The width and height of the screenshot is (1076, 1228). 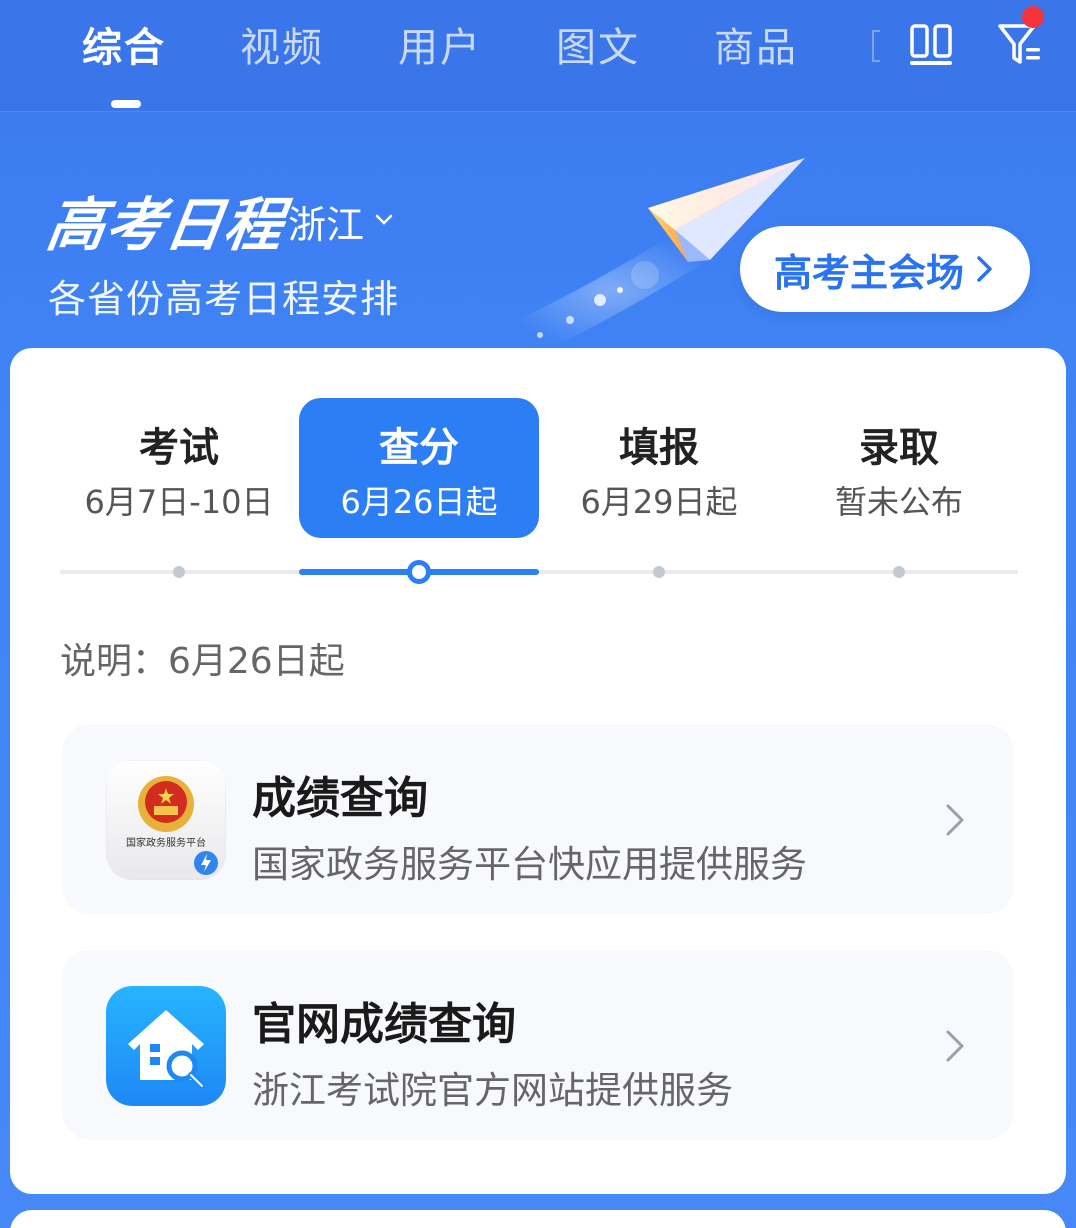 What do you see at coordinates (876, 46) in the screenshot?
I see `tab-overflow-divider` at bounding box center [876, 46].